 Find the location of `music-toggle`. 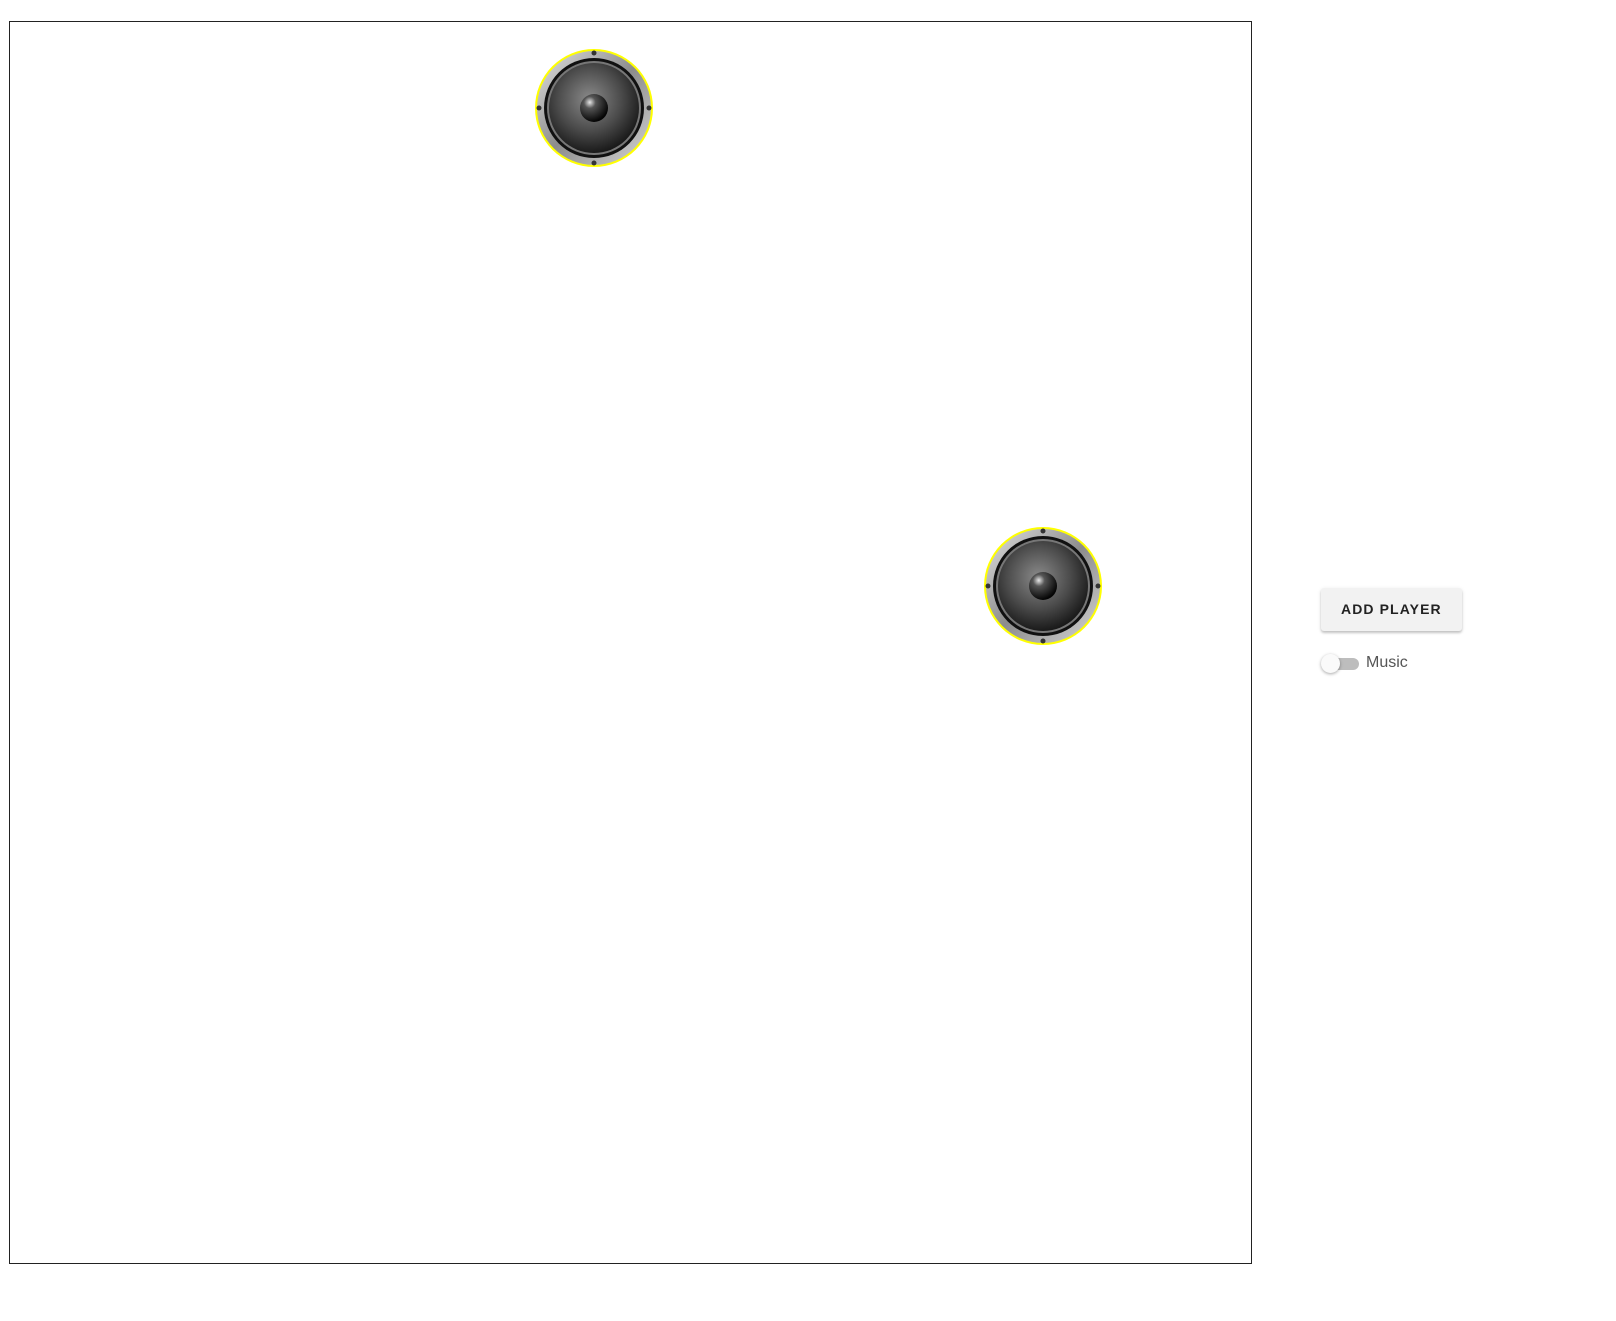

music-toggle is located at coordinates (1340, 663).